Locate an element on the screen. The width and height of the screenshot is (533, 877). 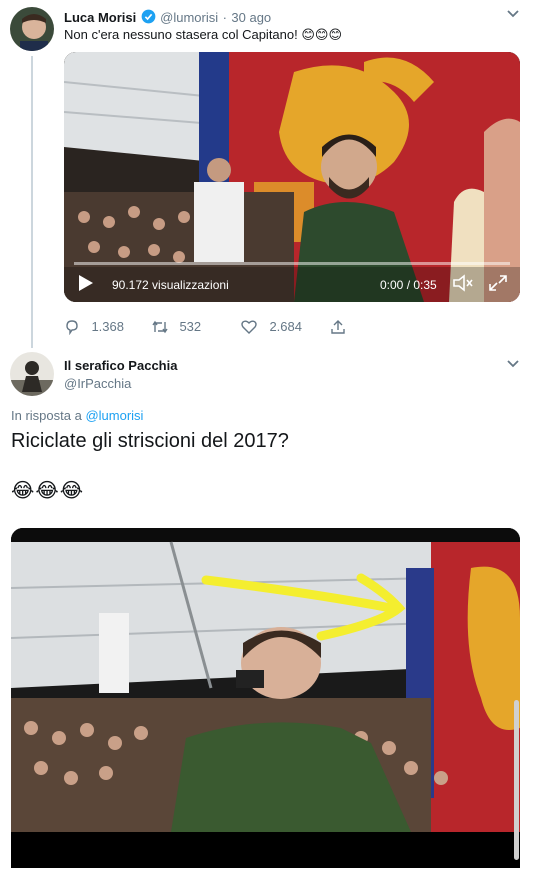
retweet-button: 532 is located at coordinates (176, 327).